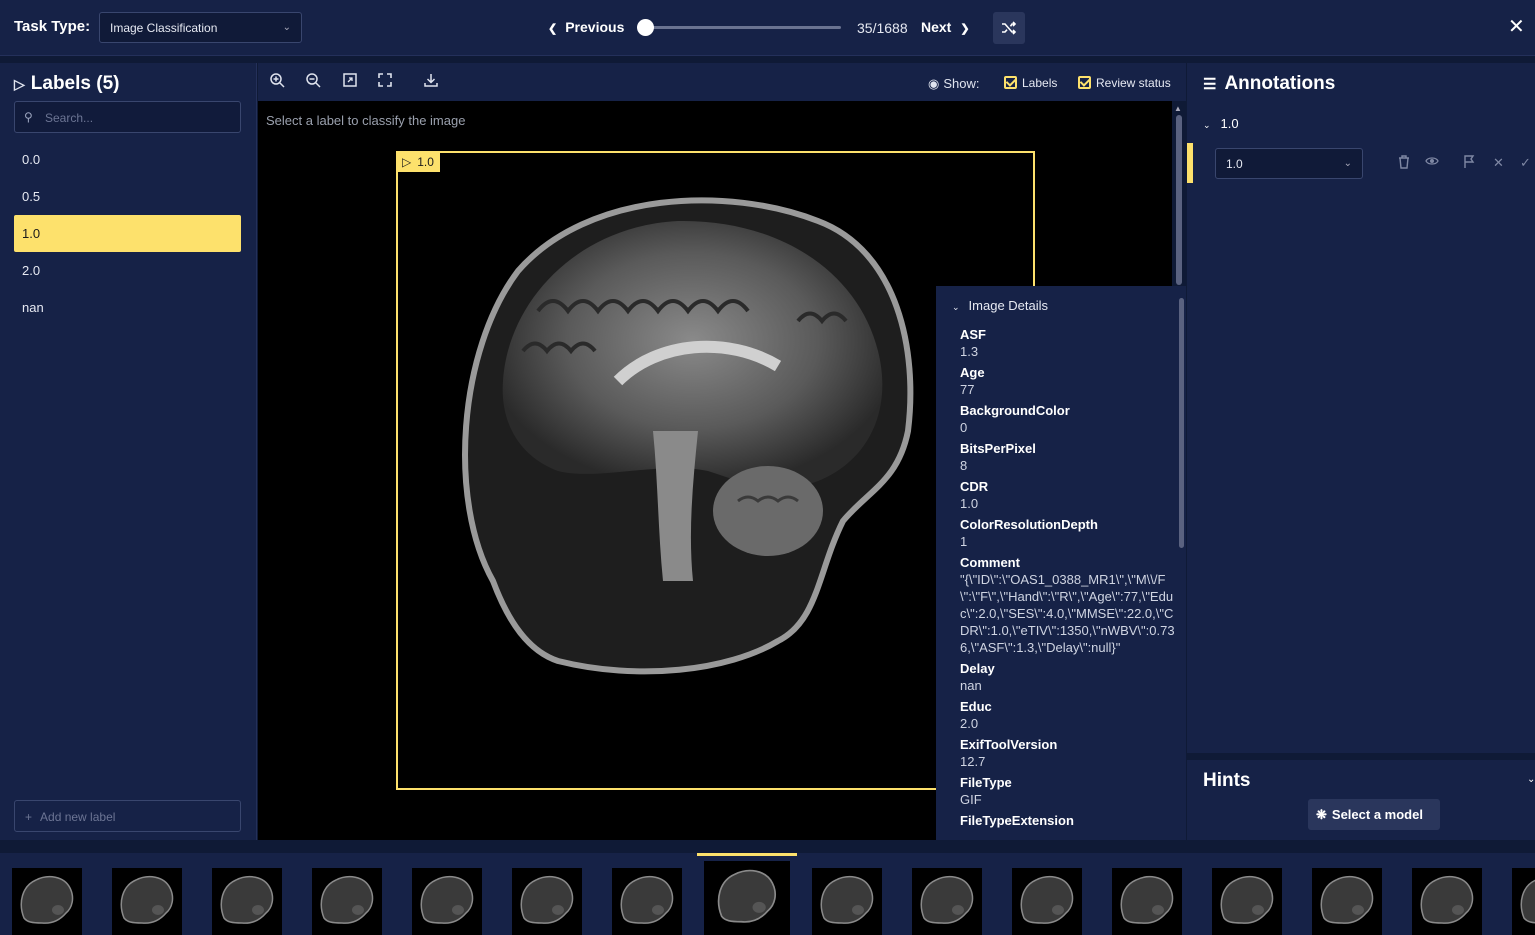 The height and width of the screenshot is (935, 1535). I want to click on next-button: Next ❯, so click(945, 27).